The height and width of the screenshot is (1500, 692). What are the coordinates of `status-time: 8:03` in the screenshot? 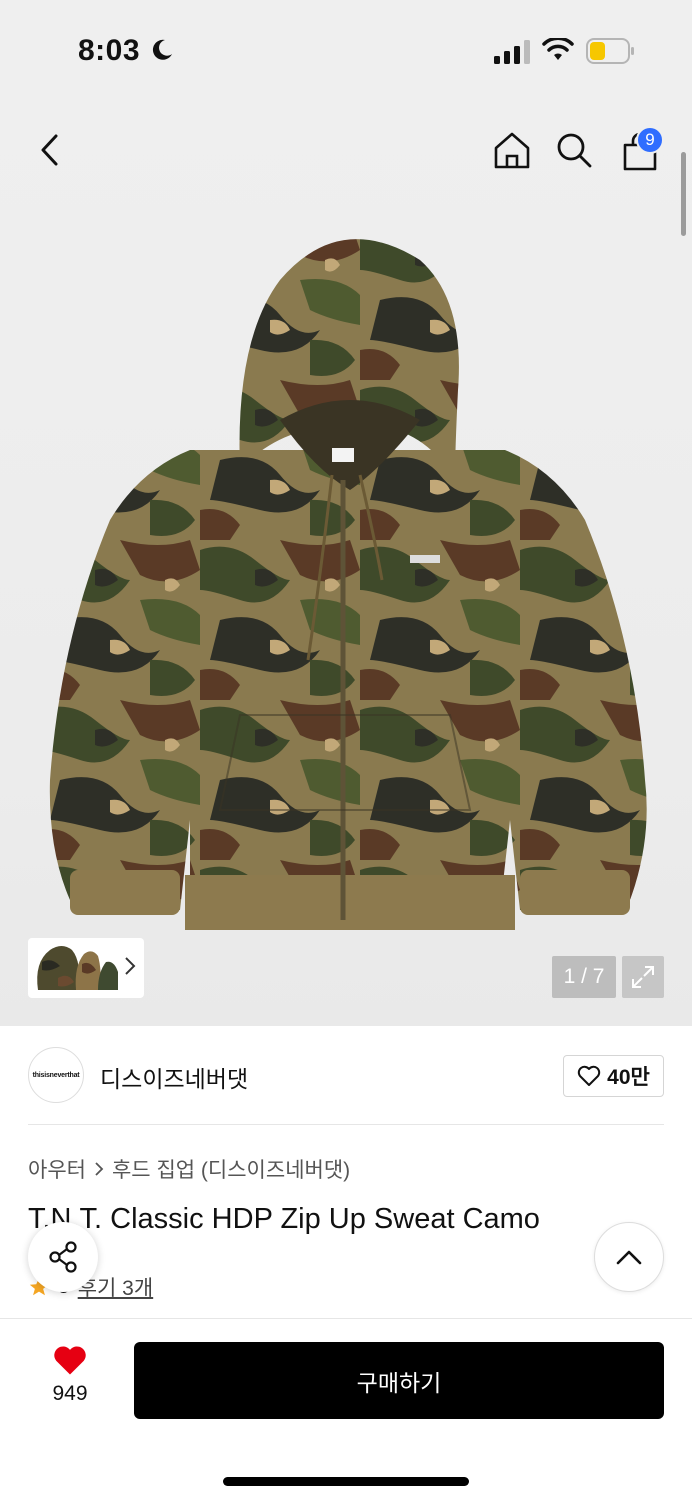 It's located at (109, 50).